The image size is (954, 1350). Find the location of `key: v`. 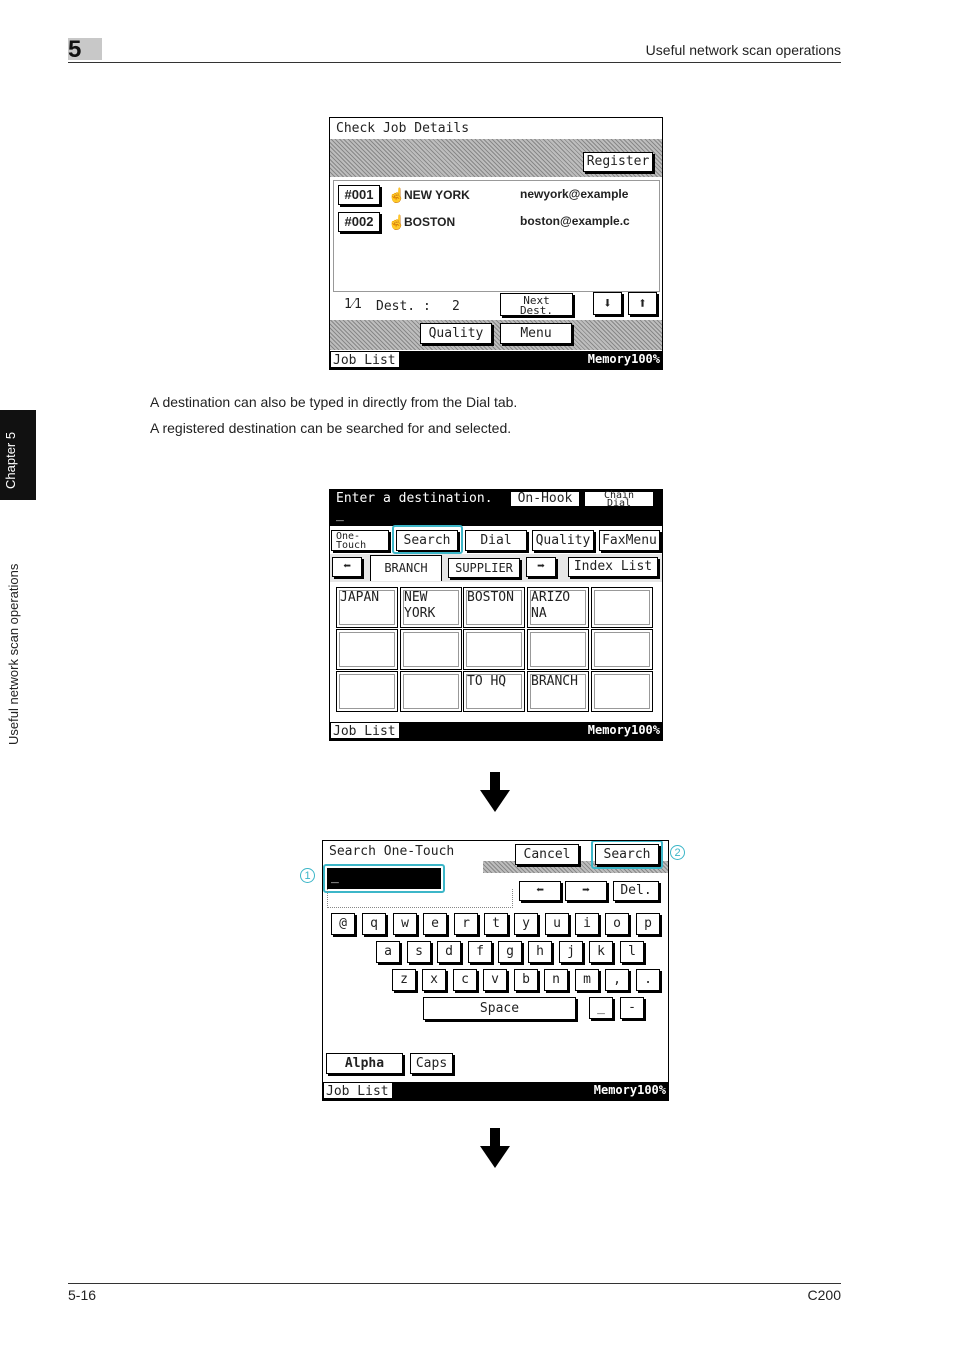

key: v is located at coordinates (495, 980).